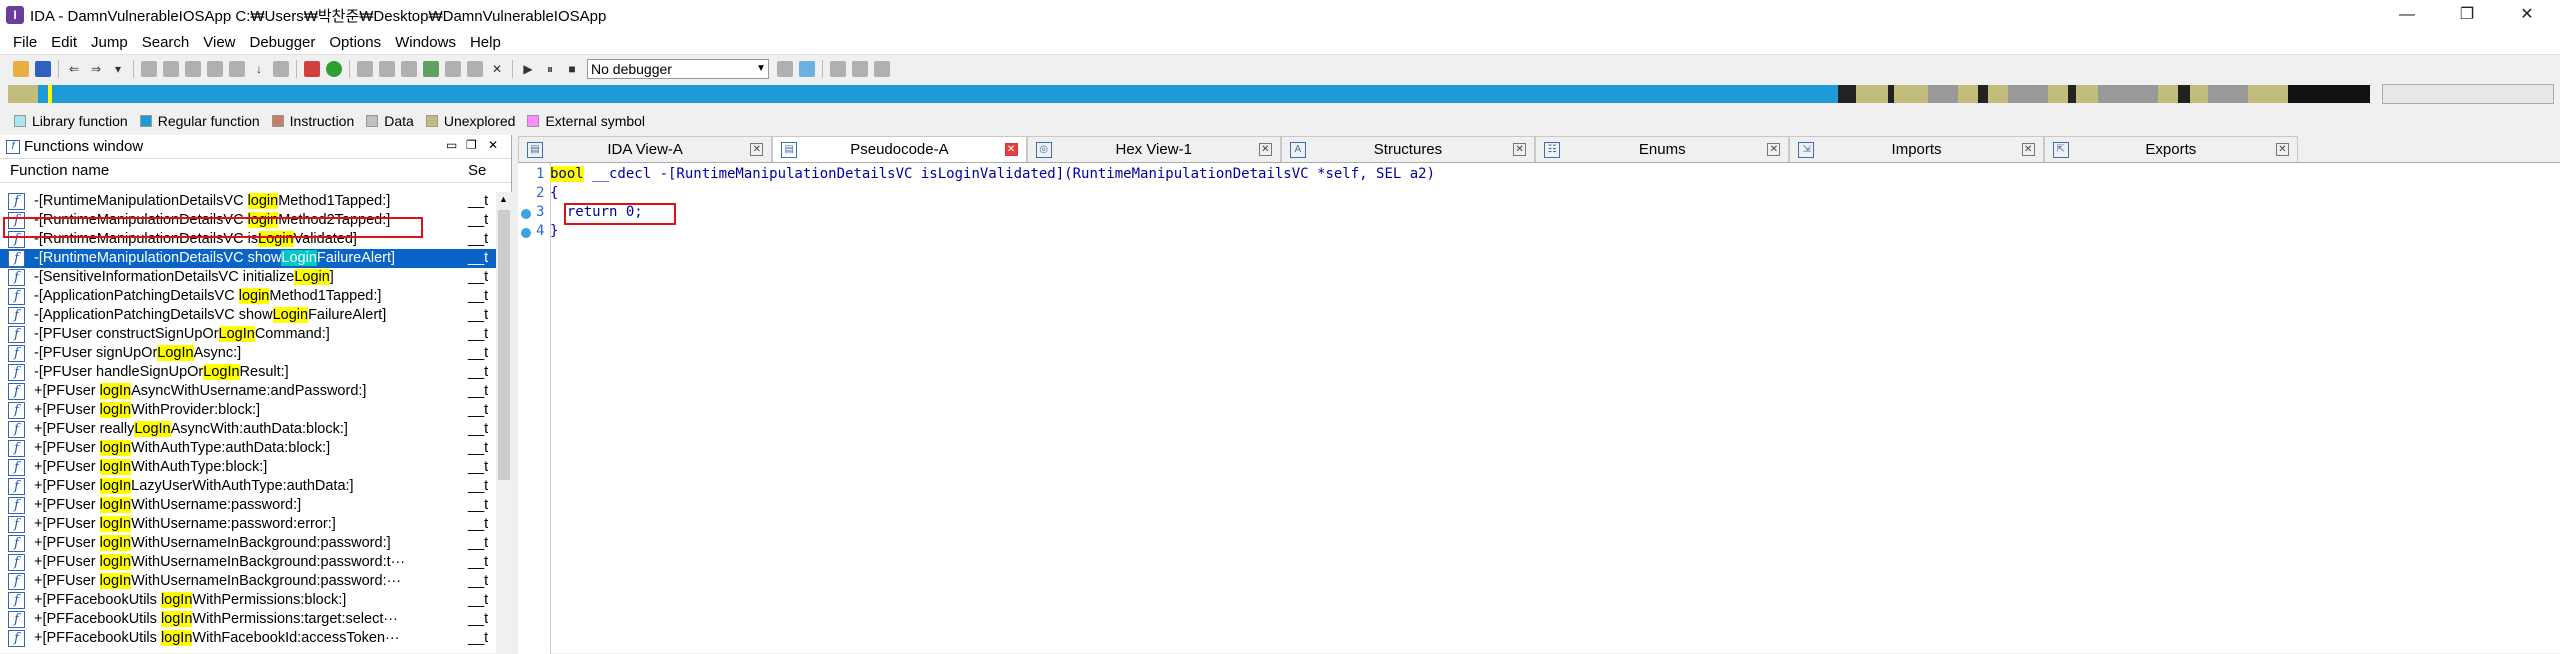 The image size is (2560, 654). Describe the element at coordinates (2467, 15) in the screenshot. I see `maximize-button: ❐` at that location.